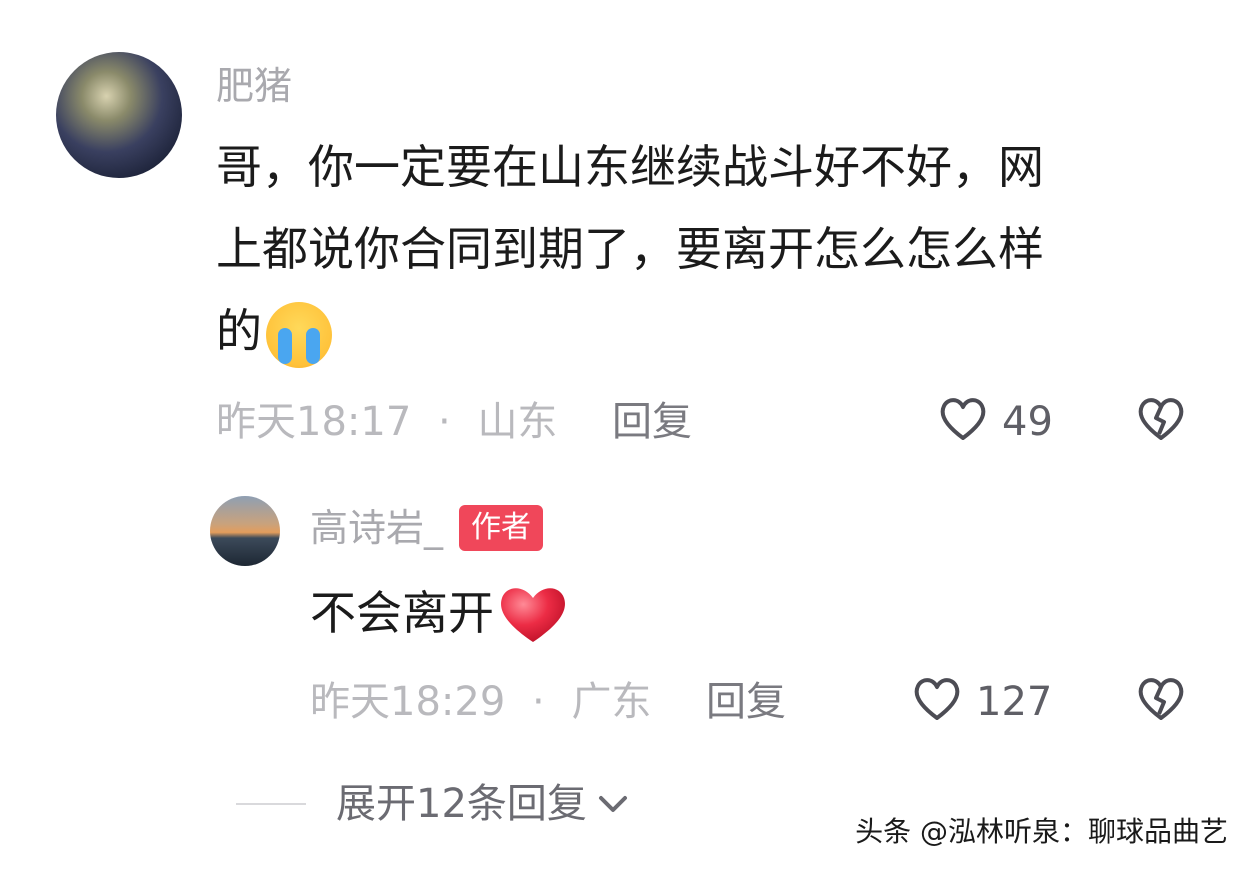  I want to click on expand-divider, so click(271, 804).